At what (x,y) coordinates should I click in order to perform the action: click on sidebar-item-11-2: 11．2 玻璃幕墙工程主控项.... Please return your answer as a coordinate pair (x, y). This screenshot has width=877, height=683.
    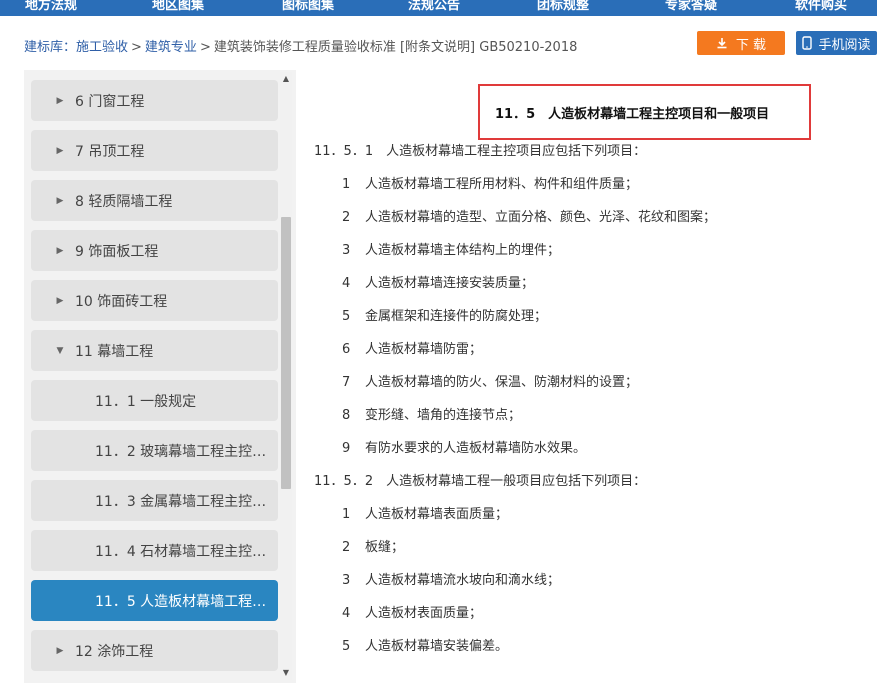
    Looking at the image, I should click on (154, 450).